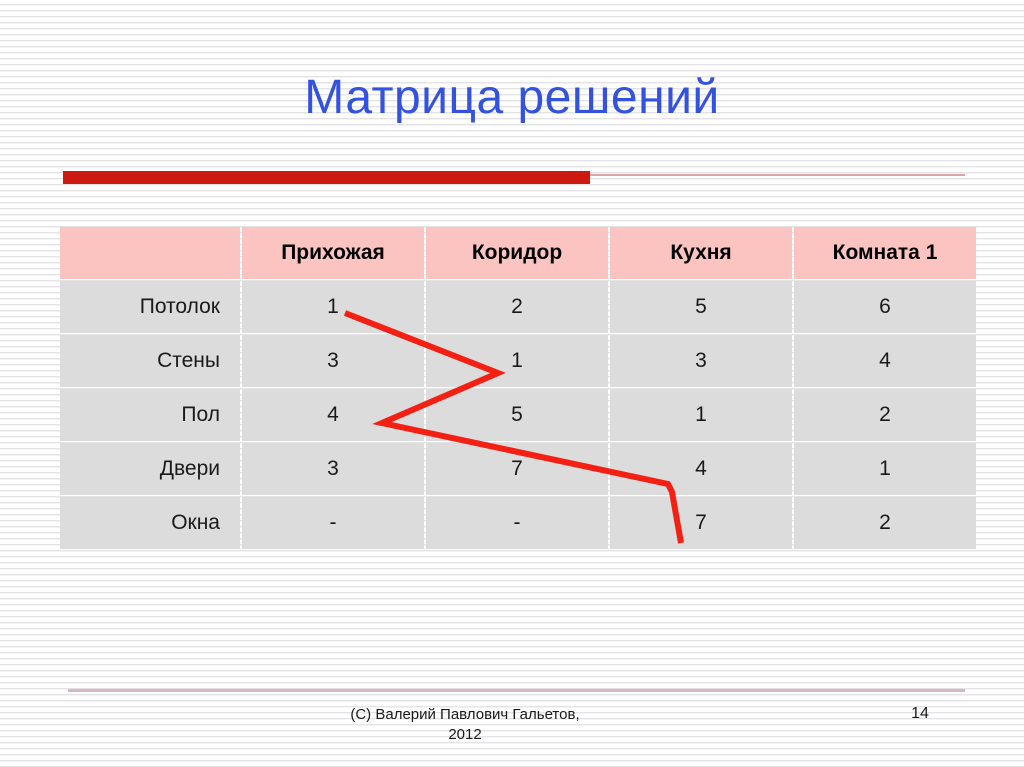 The image size is (1024, 767). What do you see at coordinates (516, 690) in the screenshot?
I see `footer-divider` at bounding box center [516, 690].